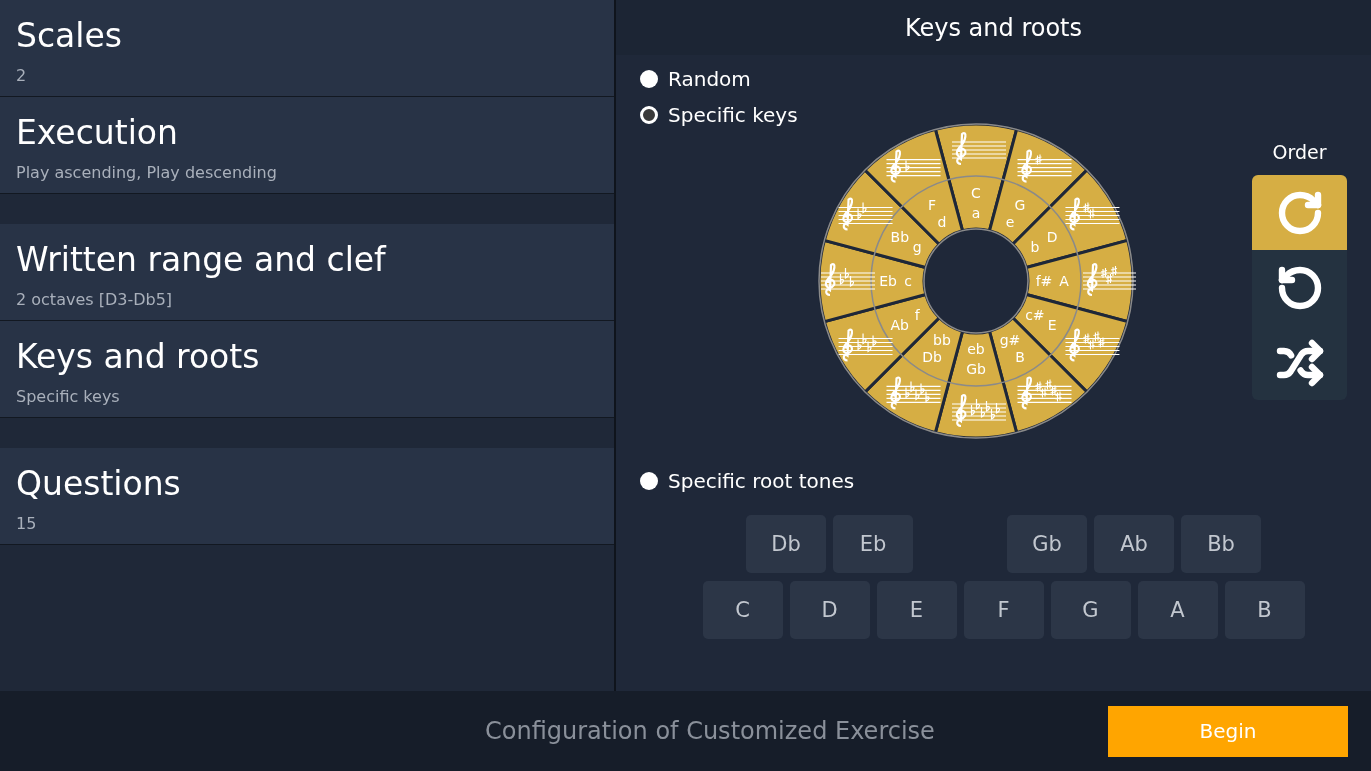  I want to click on minor-key-label: a, so click(976, 213).